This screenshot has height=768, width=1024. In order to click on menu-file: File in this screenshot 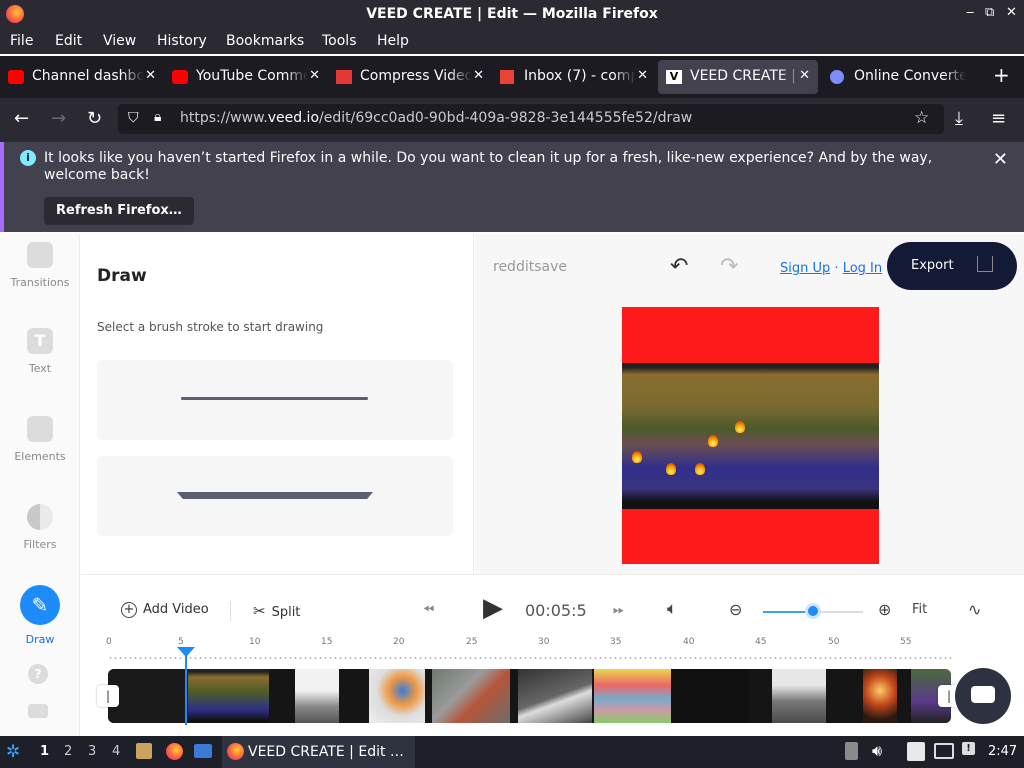, I will do `click(21, 41)`.